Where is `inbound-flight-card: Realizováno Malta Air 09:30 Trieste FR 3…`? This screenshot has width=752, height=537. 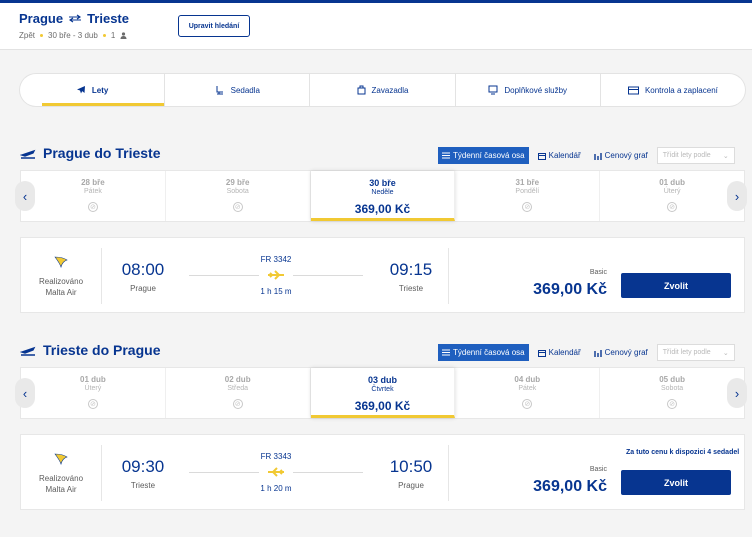
inbound-flight-card: Realizováno Malta Air 09:30 Trieste FR 3… is located at coordinates (382, 472).